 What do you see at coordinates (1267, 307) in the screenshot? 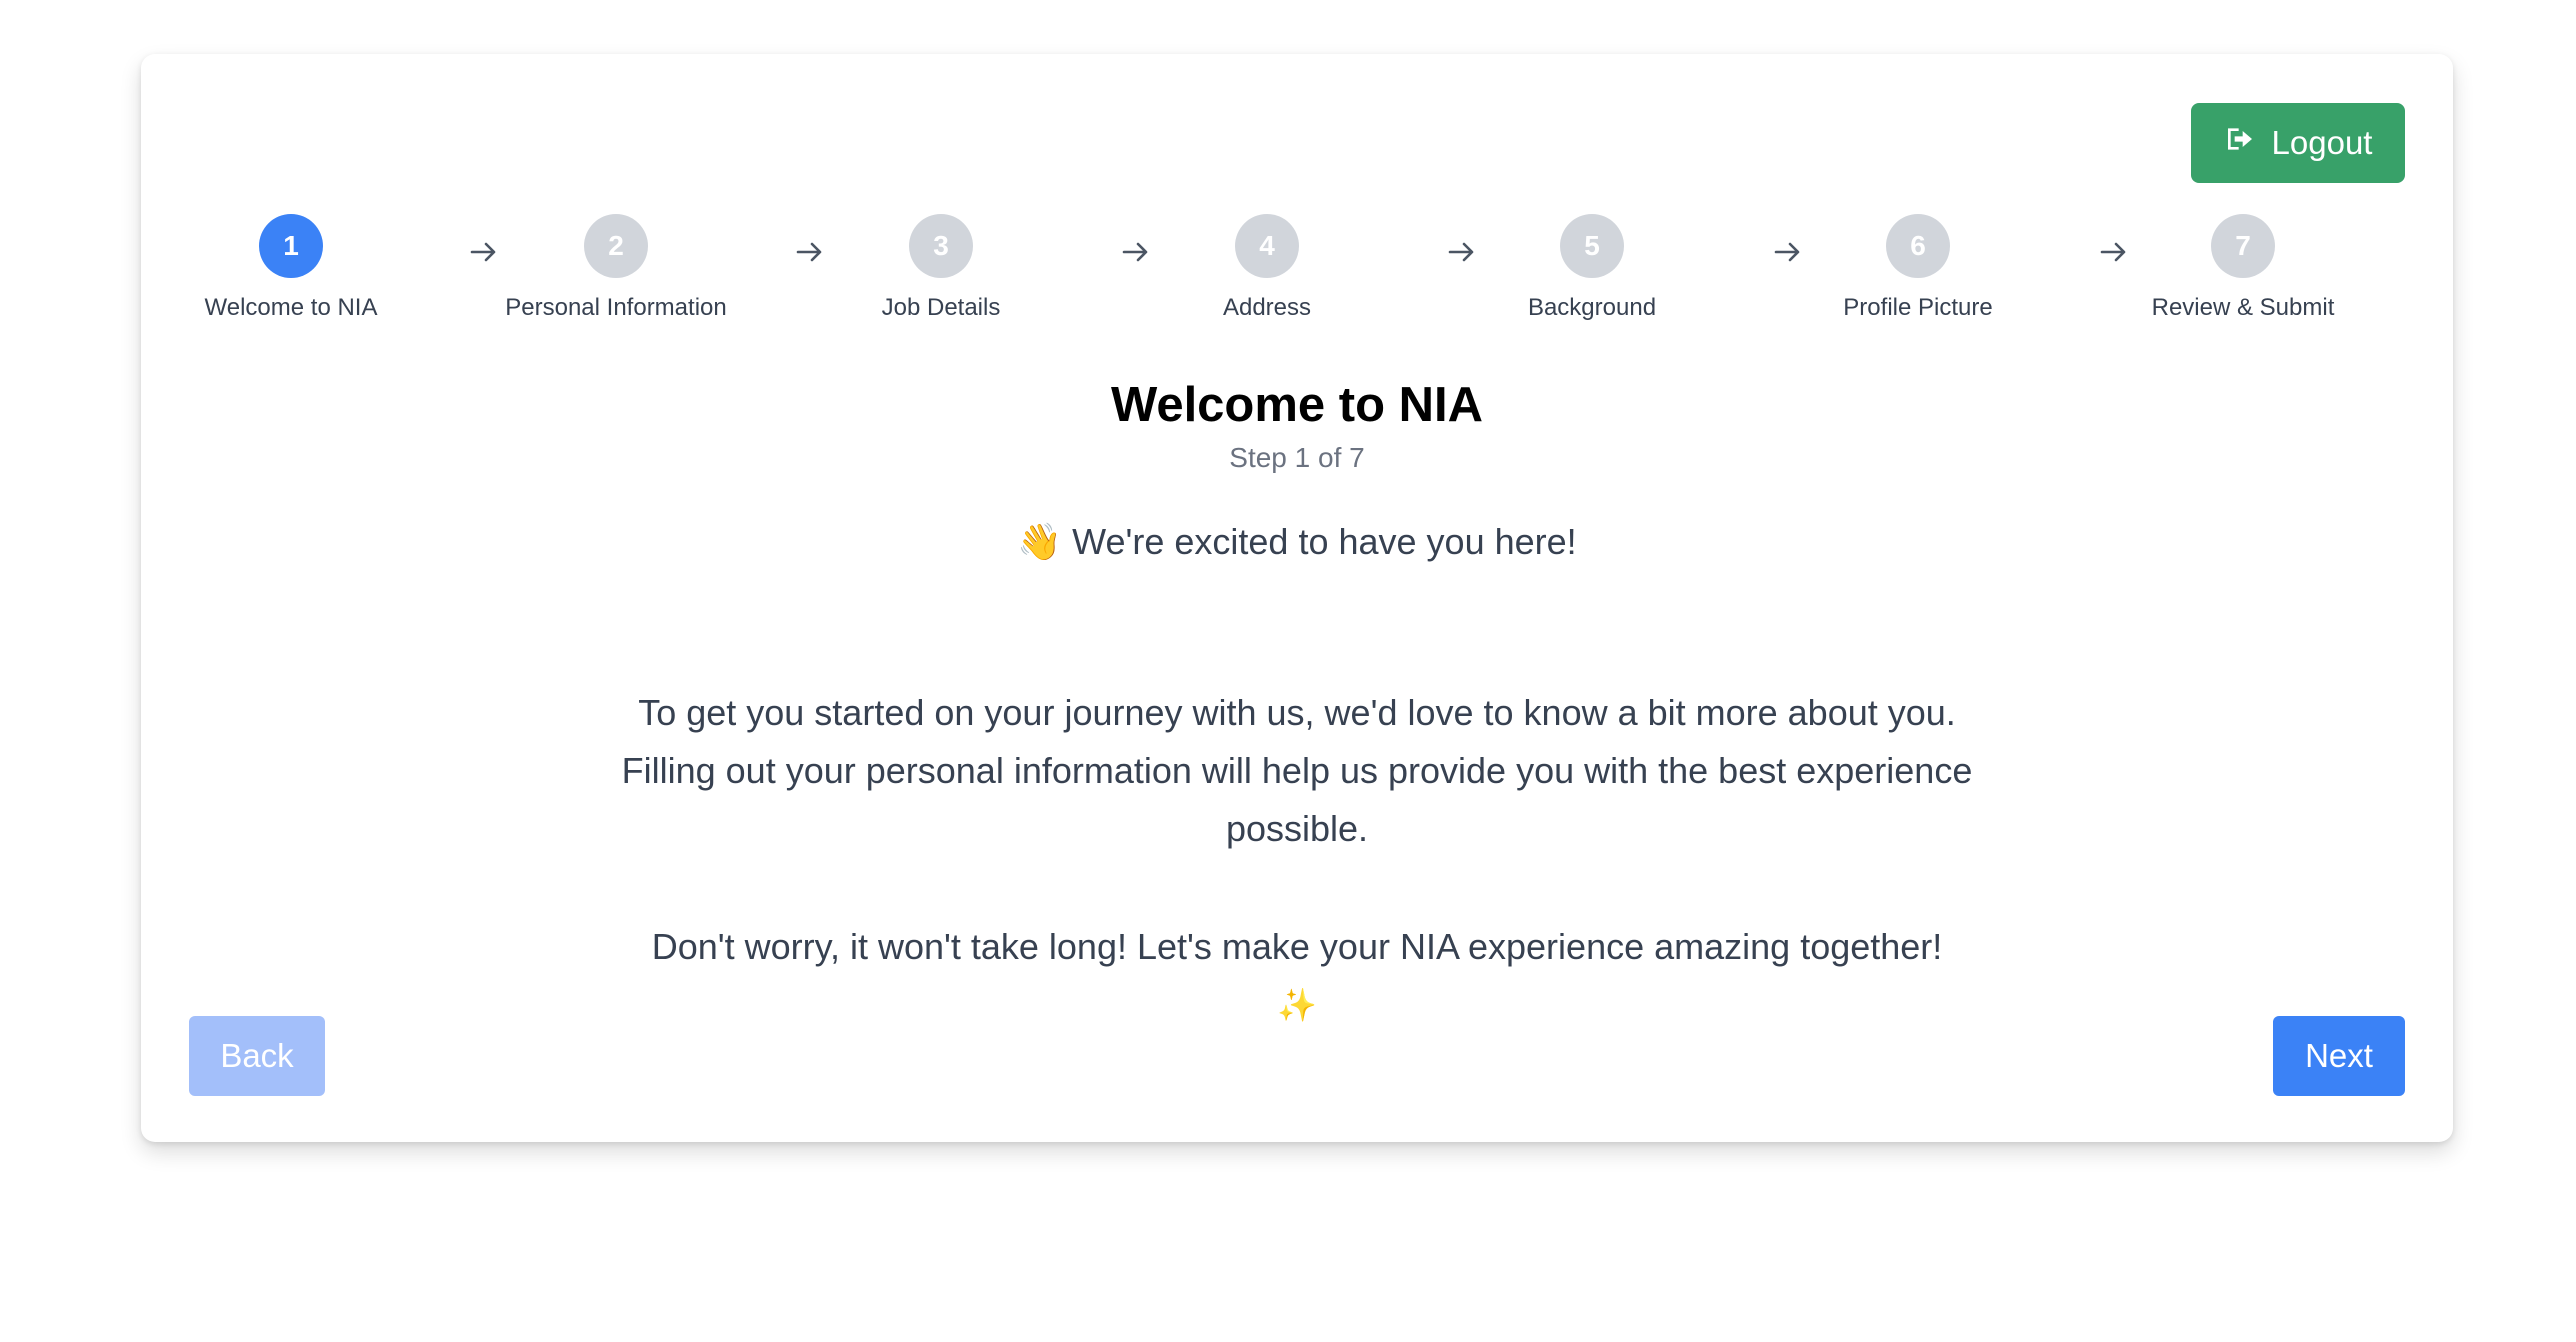
I see `step-label: Address` at bounding box center [1267, 307].